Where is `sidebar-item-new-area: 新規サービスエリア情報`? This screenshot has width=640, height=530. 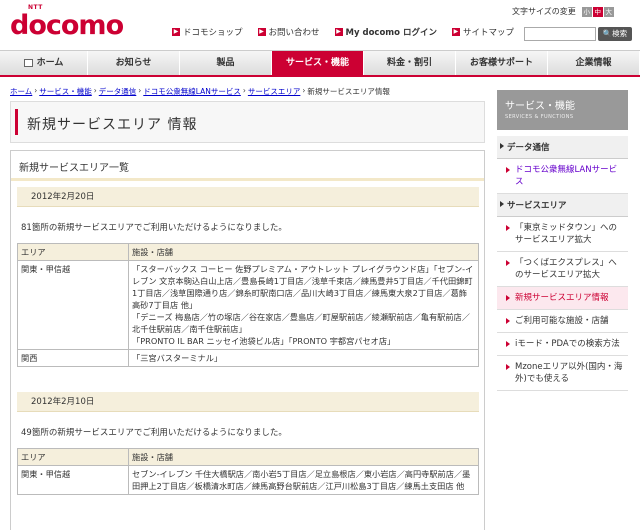 sidebar-item-new-area: 新規サービスエリア情報 is located at coordinates (562, 298).